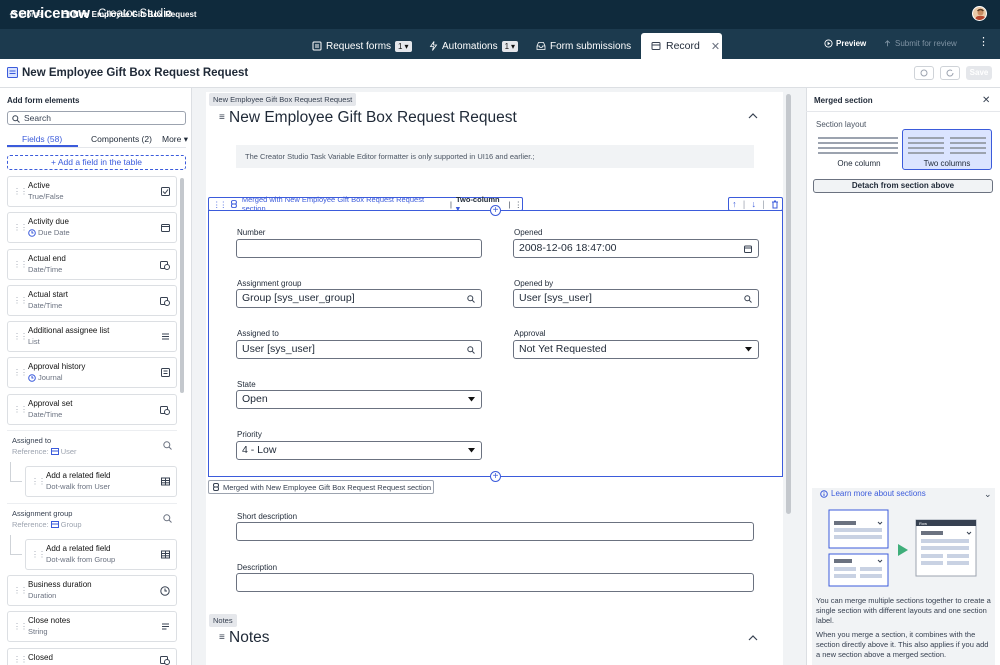 Image resolution: width=1000 pixels, height=665 pixels. Describe the element at coordinates (92, 264) in the screenshot. I see `field-card: ⋮⋮ Actual end Date/Time` at that location.